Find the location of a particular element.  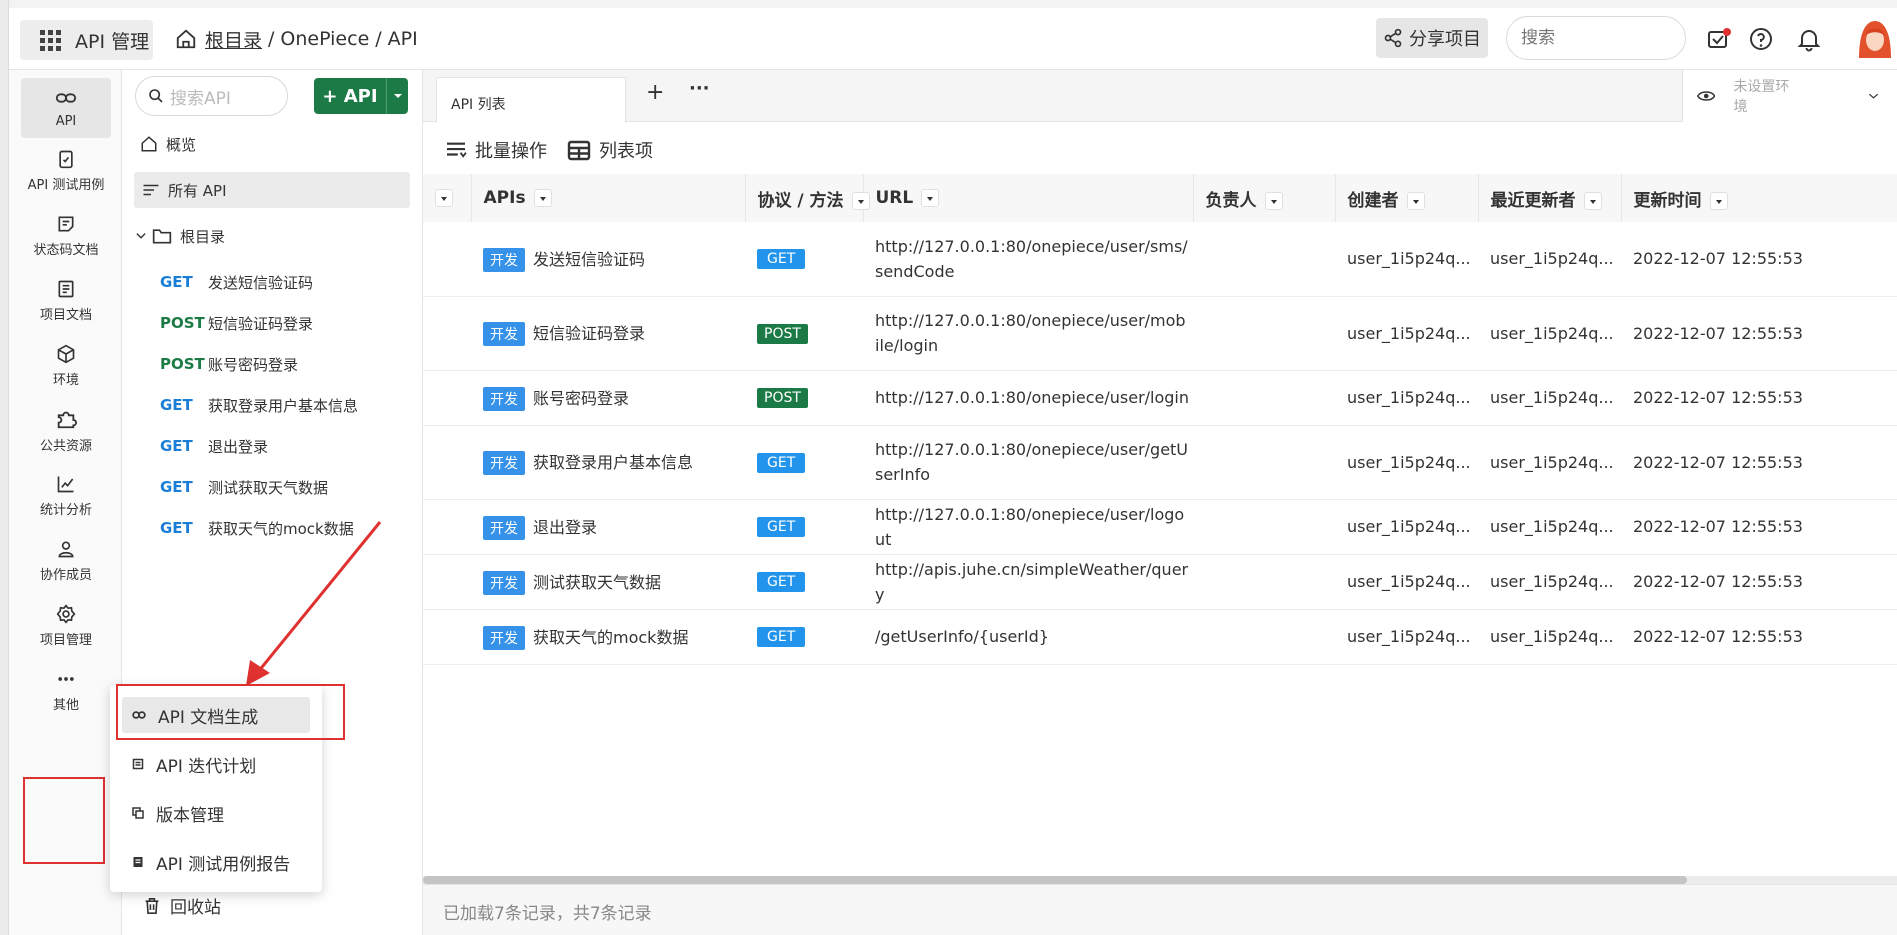

rail-item-members: 协作成员 is located at coordinates (66, 561).